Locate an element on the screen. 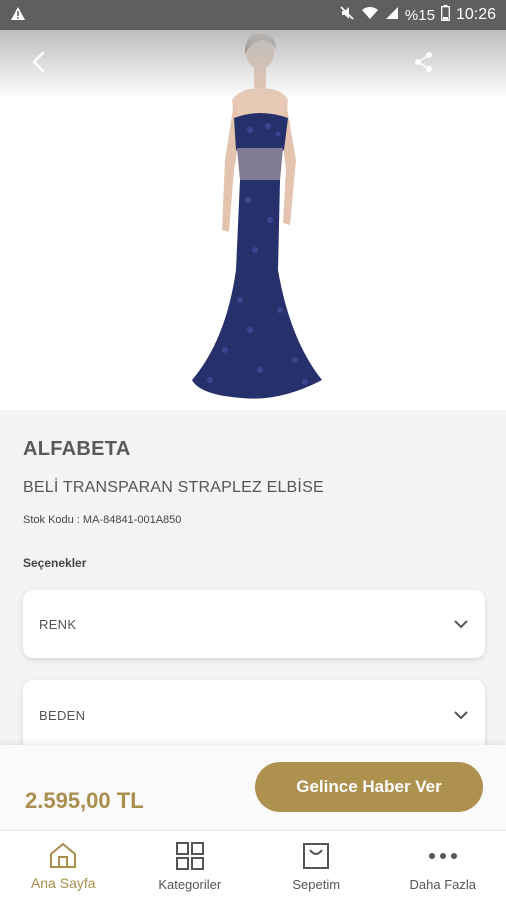 The width and height of the screenshot is (506, 900). bottom-navigation: Ana Sayfa Kategoriler Sepetim Daha Fazla is located at coordinates (253, 865).